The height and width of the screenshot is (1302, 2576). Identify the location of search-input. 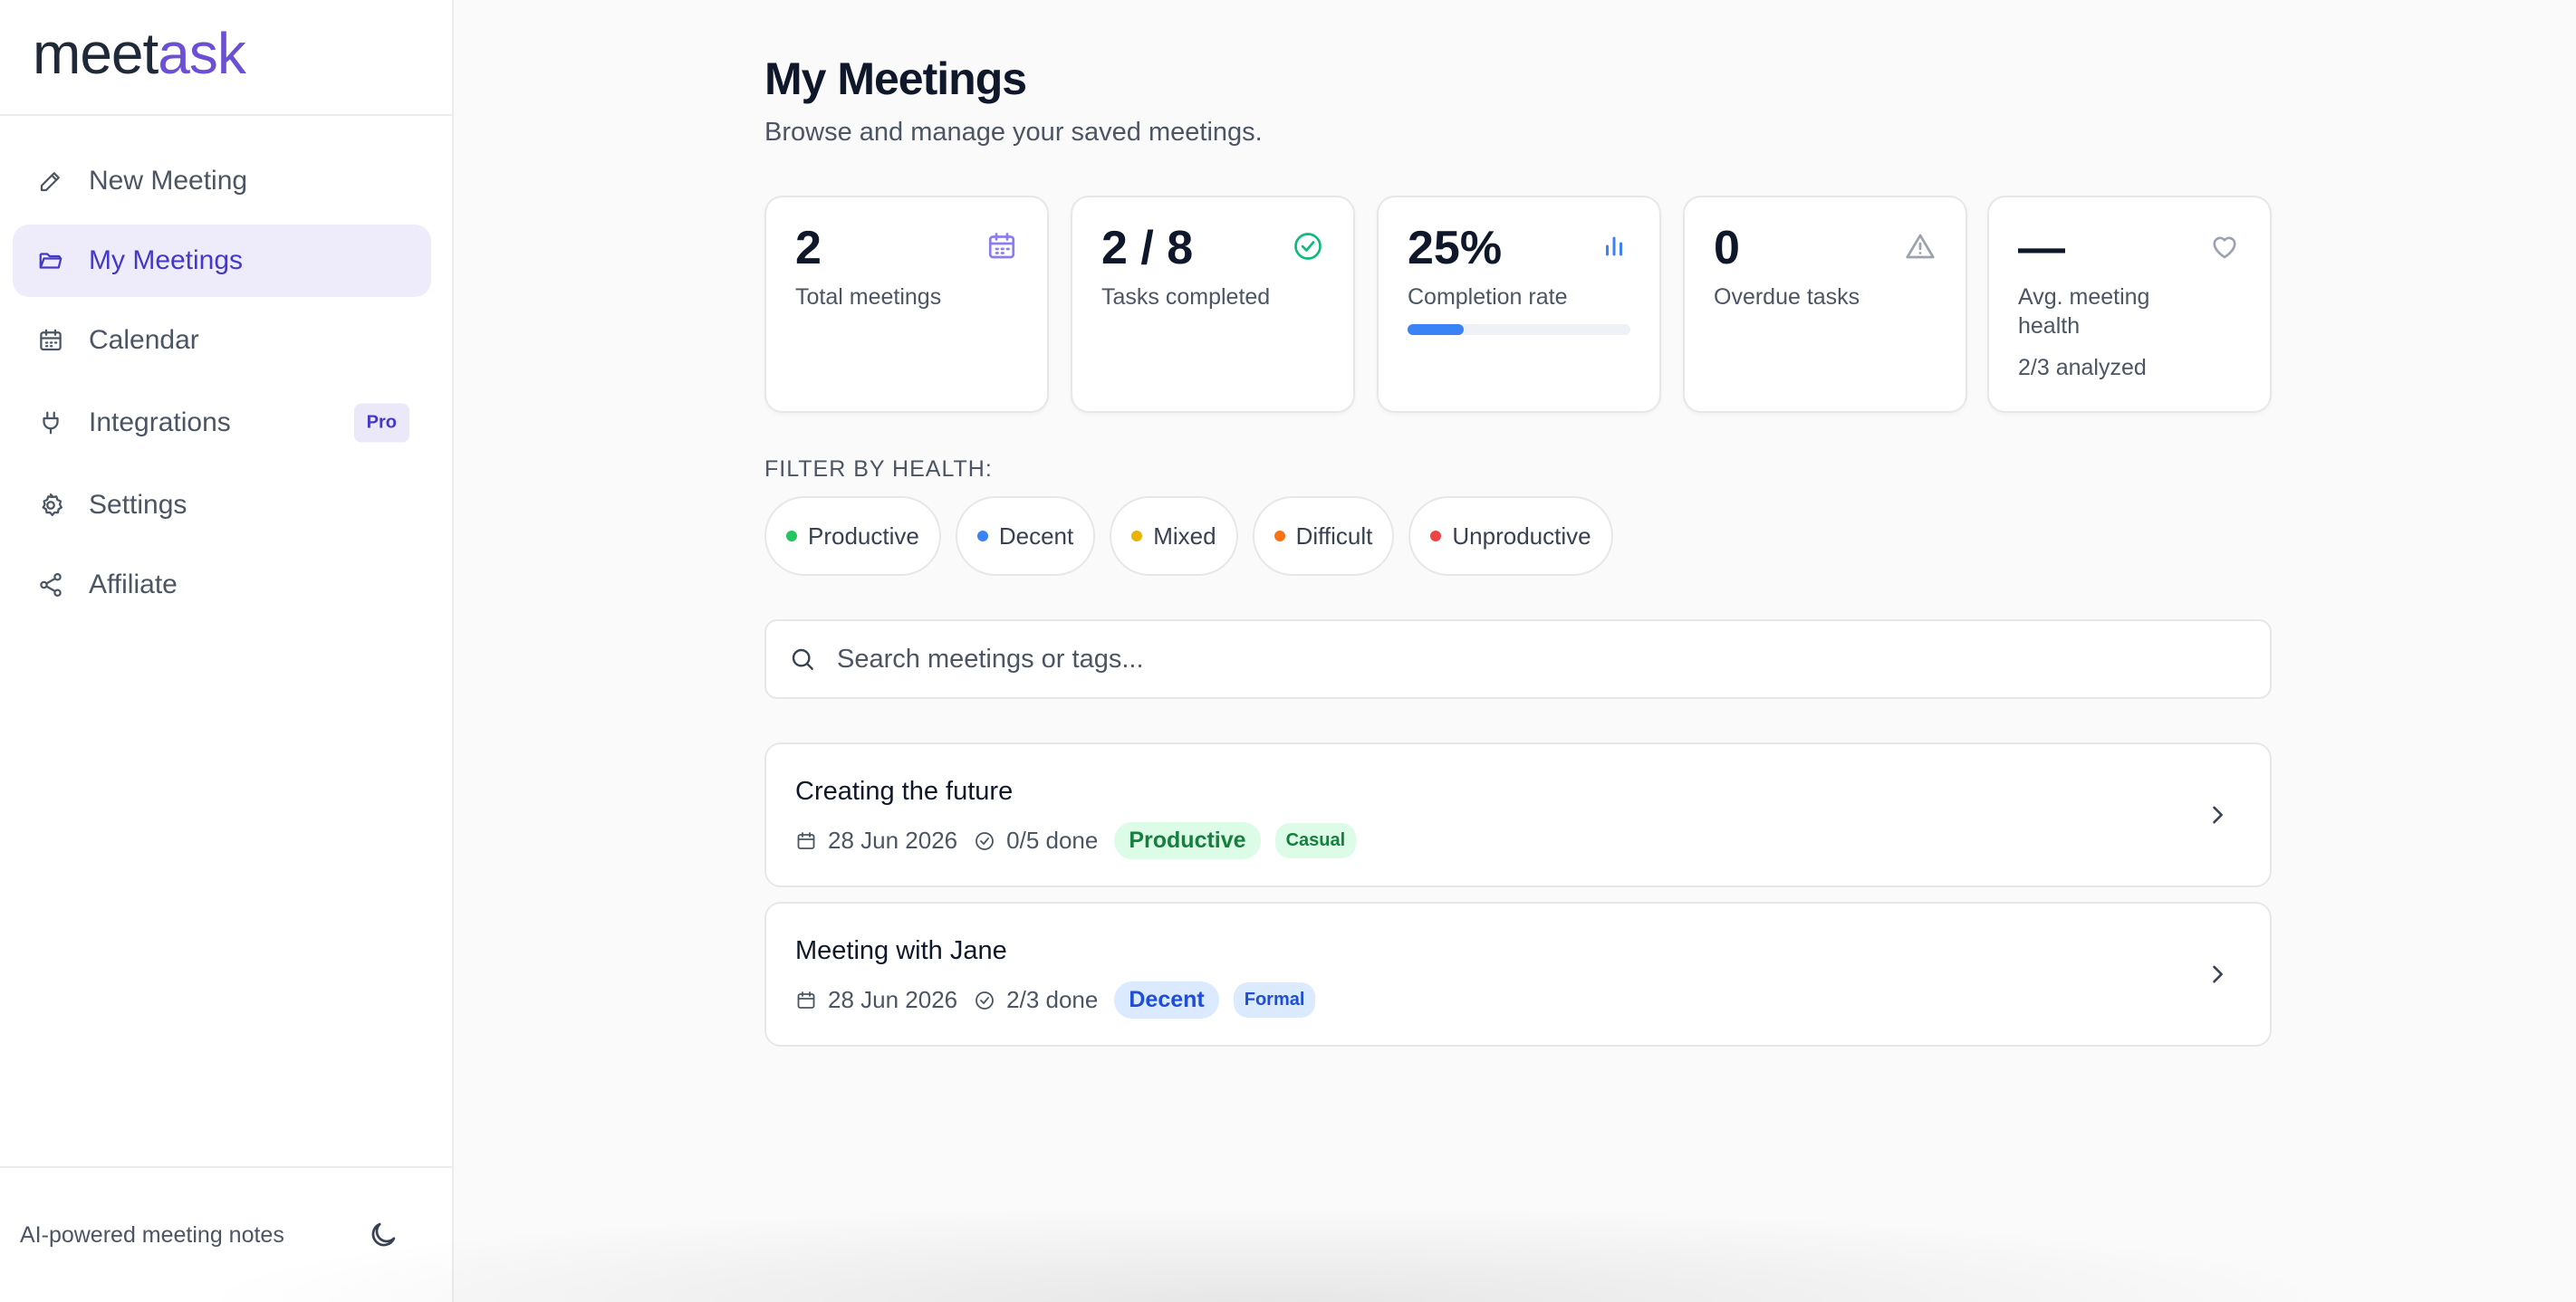
(1516, 660).